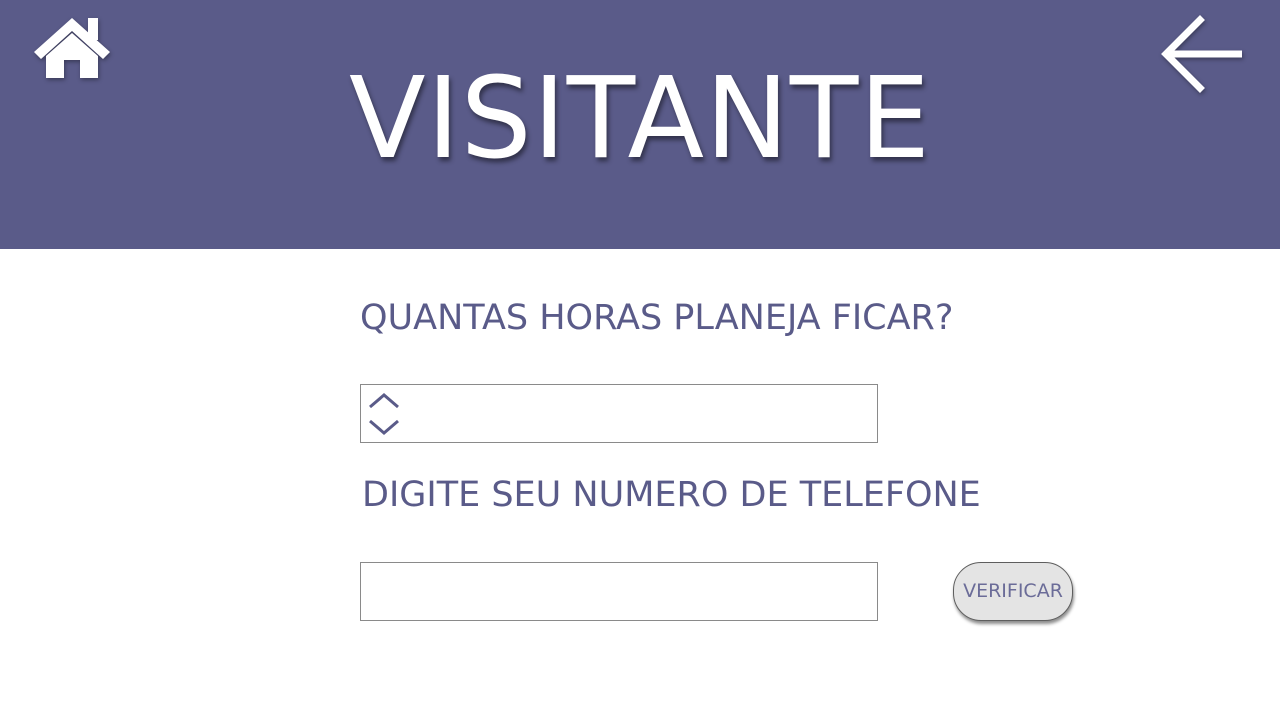 This screenshot has width=1280, height=720. What do you see at coordinates (1013, 591) in the screenshot?
I see `verify-button: VERIFICAR` at bounding box center [1013, 591].